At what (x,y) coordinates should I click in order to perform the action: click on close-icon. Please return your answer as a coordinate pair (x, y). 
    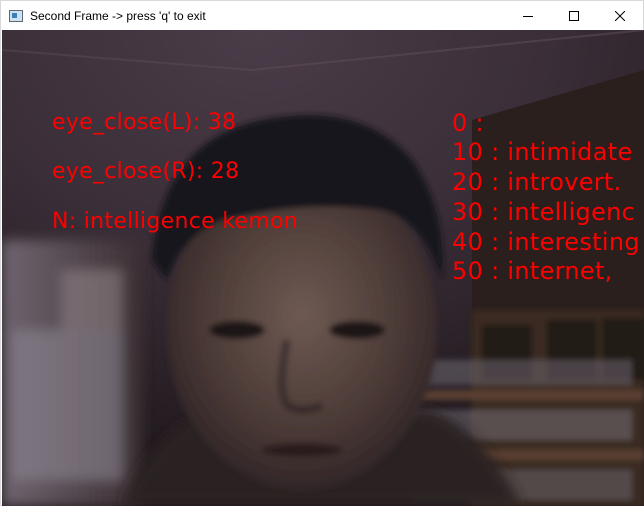
    Looking at the image, I should click on (620, 15).